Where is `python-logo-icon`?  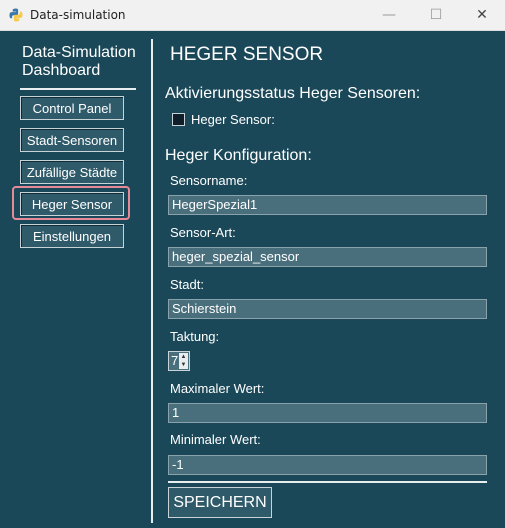
python-logo-icon is located at coordinates (16, 15).